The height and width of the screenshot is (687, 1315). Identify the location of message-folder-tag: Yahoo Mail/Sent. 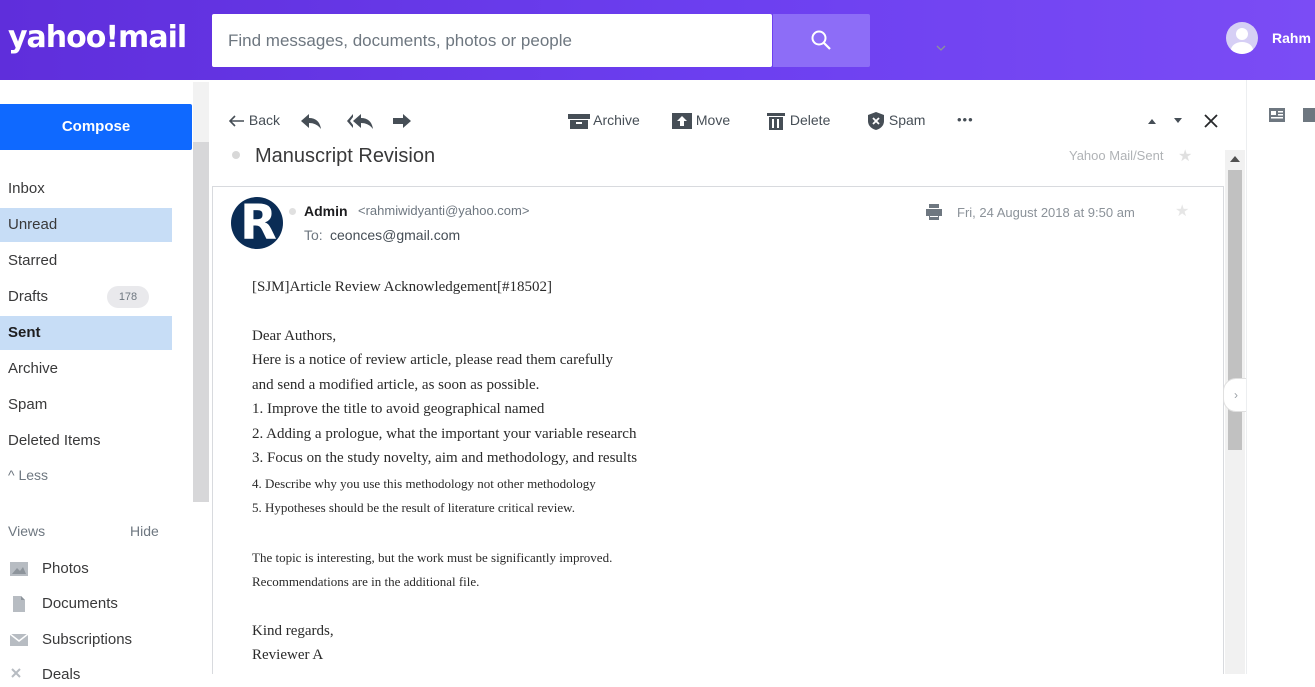
(1116, 155).